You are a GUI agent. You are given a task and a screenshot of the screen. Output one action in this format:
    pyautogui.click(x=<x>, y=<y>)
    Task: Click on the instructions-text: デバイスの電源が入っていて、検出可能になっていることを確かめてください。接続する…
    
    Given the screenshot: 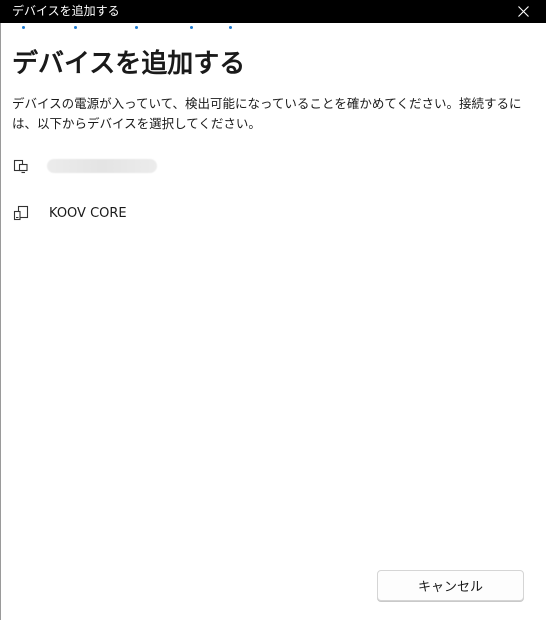 What is the action you would take?
    pyautogui.click(x=267, y=113)
    